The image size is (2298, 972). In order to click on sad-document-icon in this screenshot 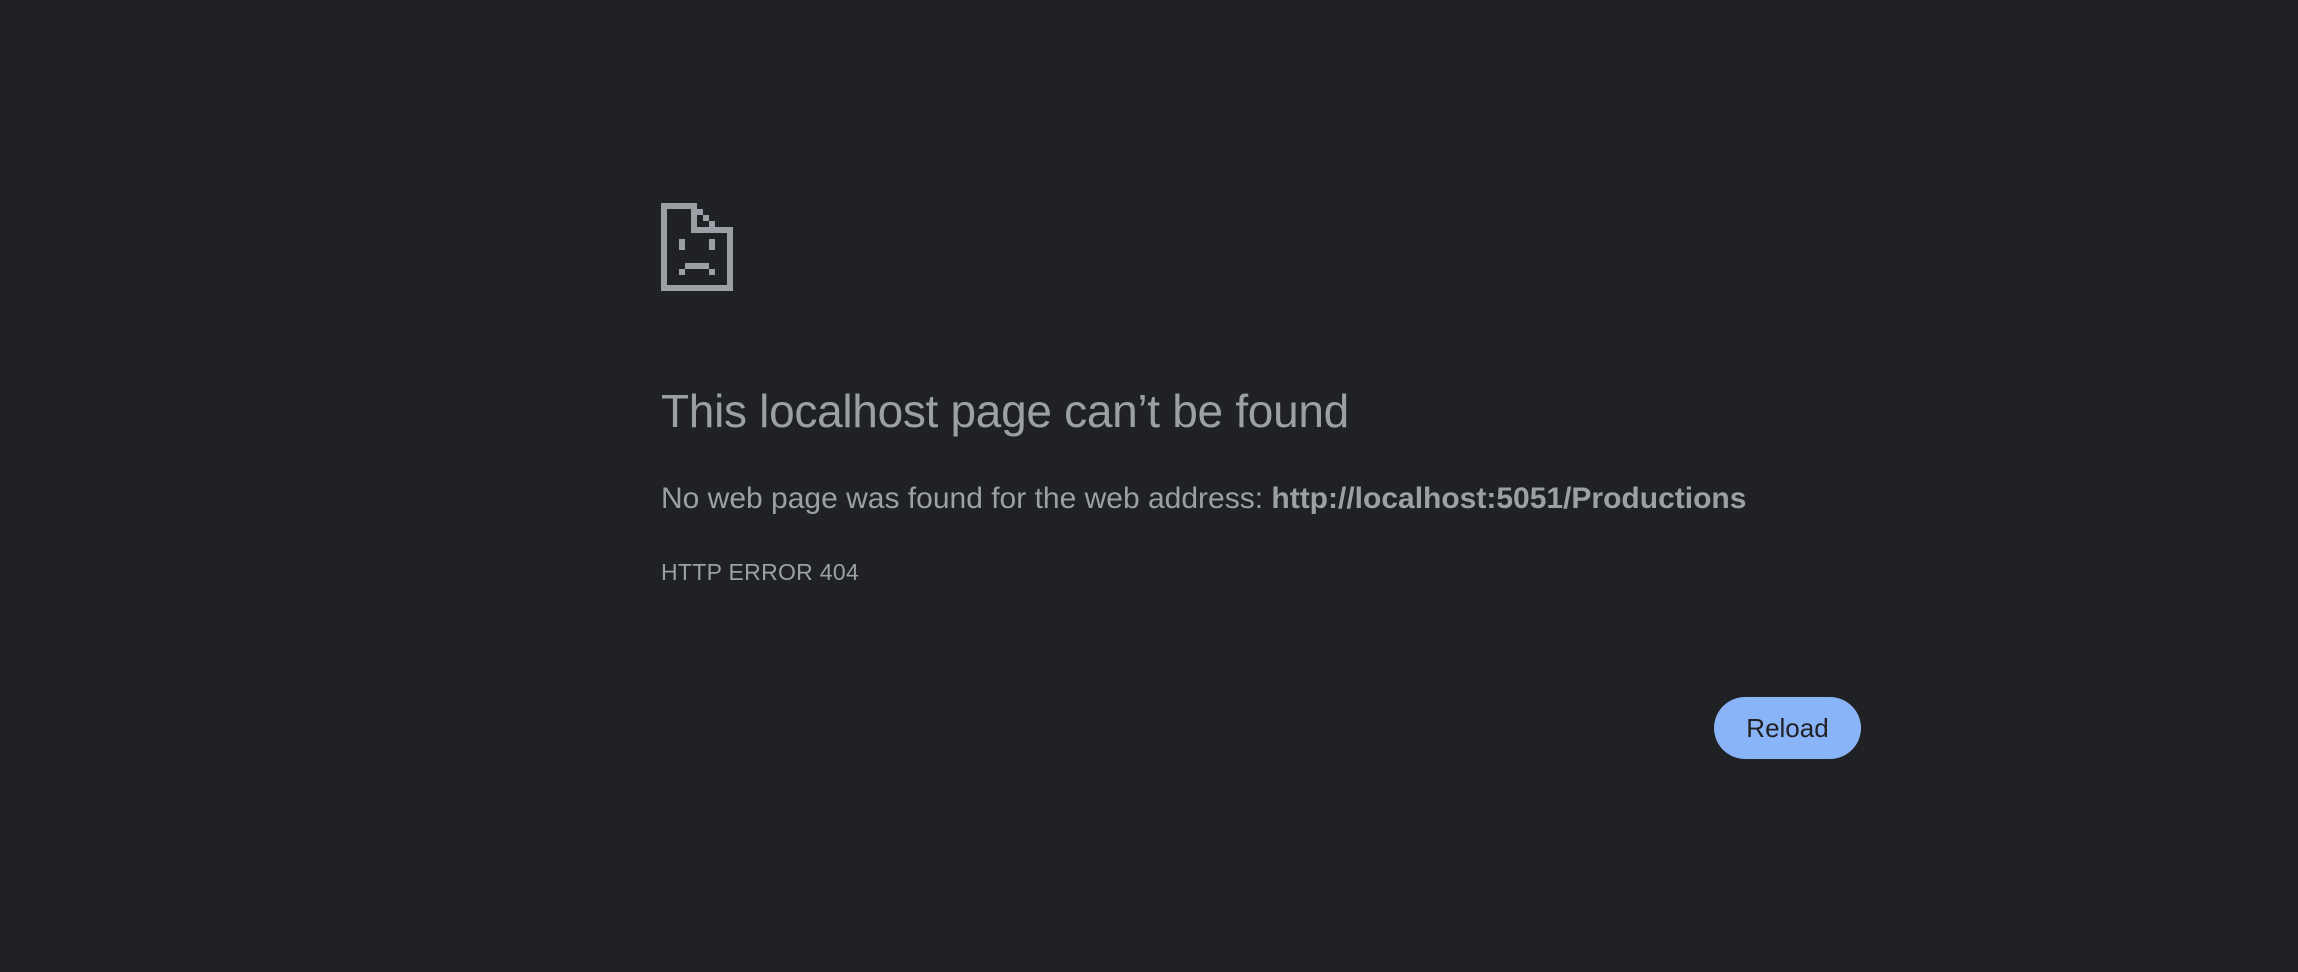, I will do `click(697, 247)`.